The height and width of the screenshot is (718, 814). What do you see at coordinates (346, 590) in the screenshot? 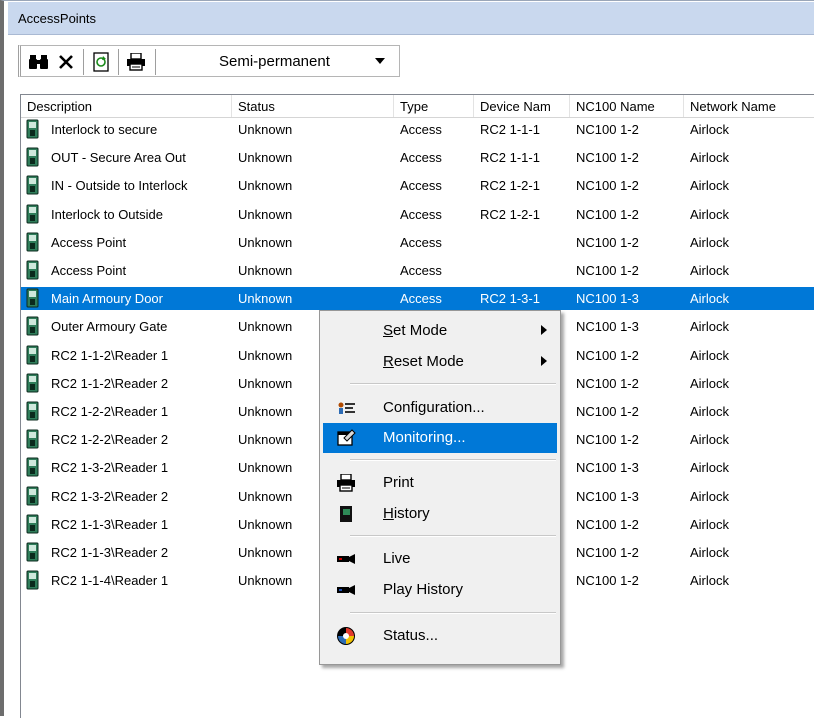
I see `camera-icon` at bounding box center [346, 590].